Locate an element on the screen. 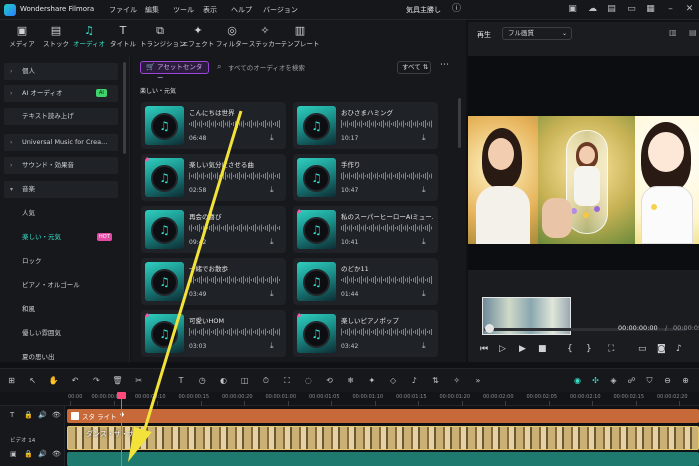 This screenshot has height=466, width=699. audio-card: ♫ ♦ 楽しいピアノポップ 03:42 ⤓ is located at coordinates (365, 333).